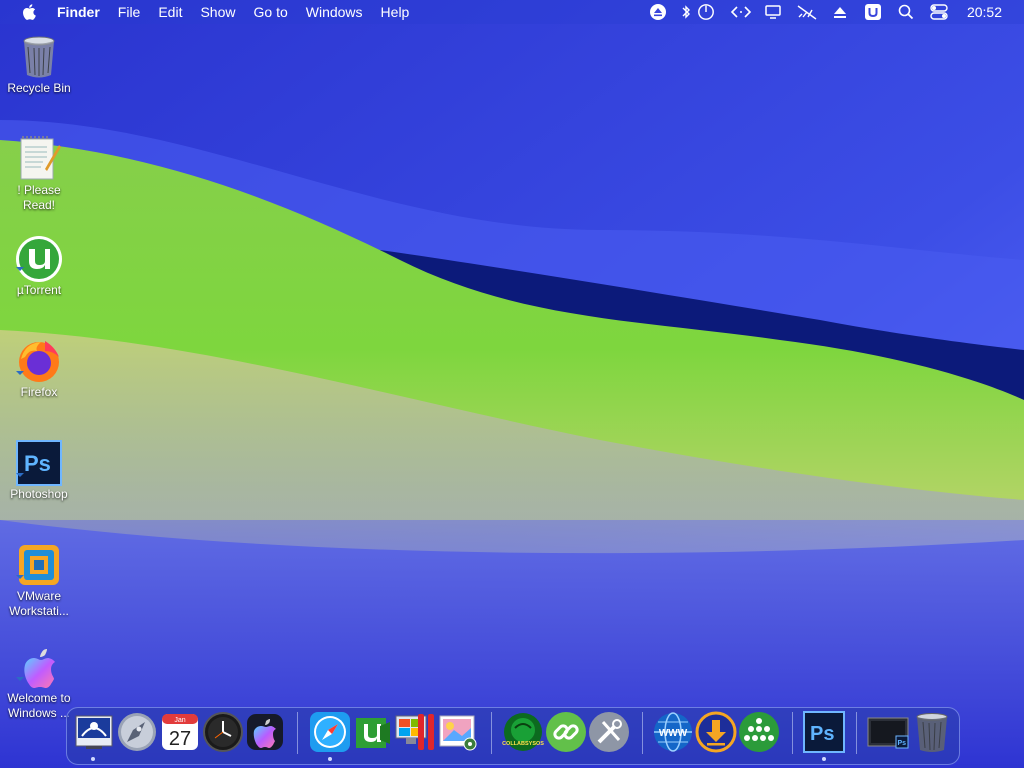  I want to click on safari-compass-icon, so click(330, 732).